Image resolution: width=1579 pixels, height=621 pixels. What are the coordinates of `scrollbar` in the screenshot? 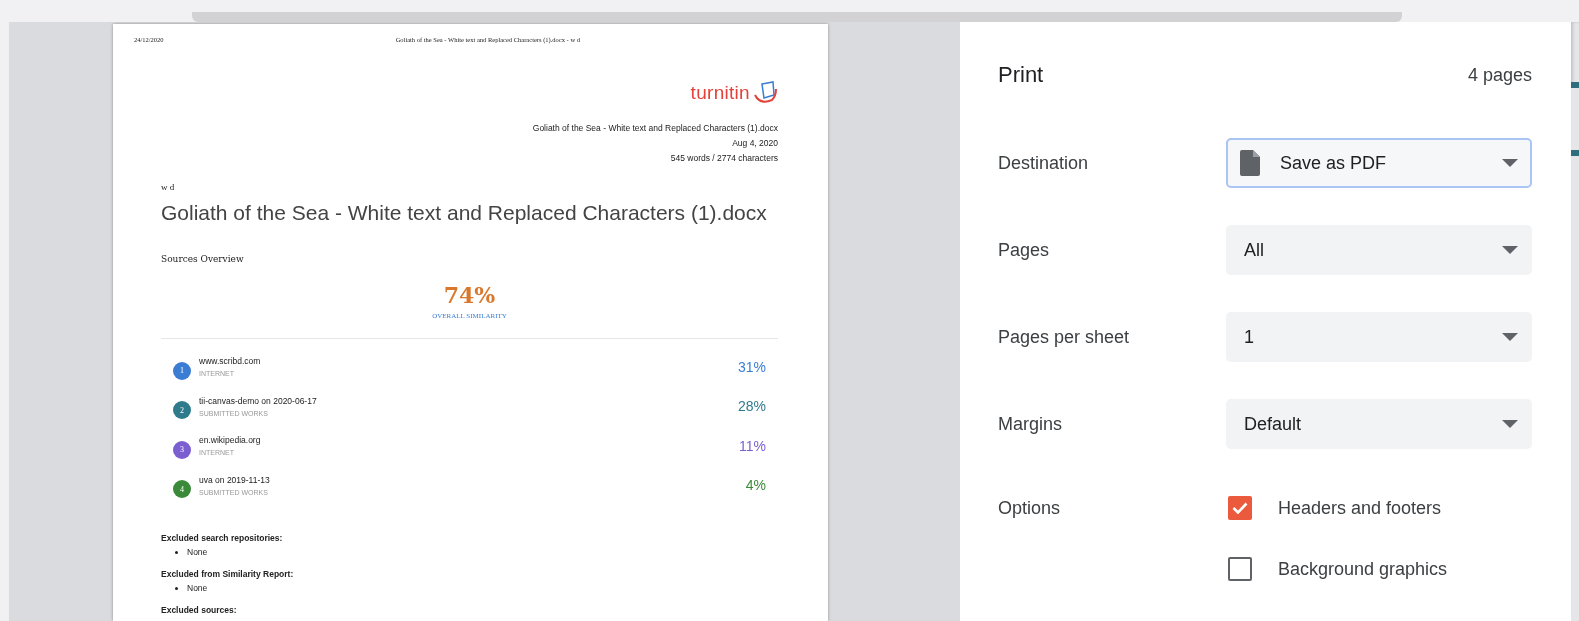 It's located at (797, 17).